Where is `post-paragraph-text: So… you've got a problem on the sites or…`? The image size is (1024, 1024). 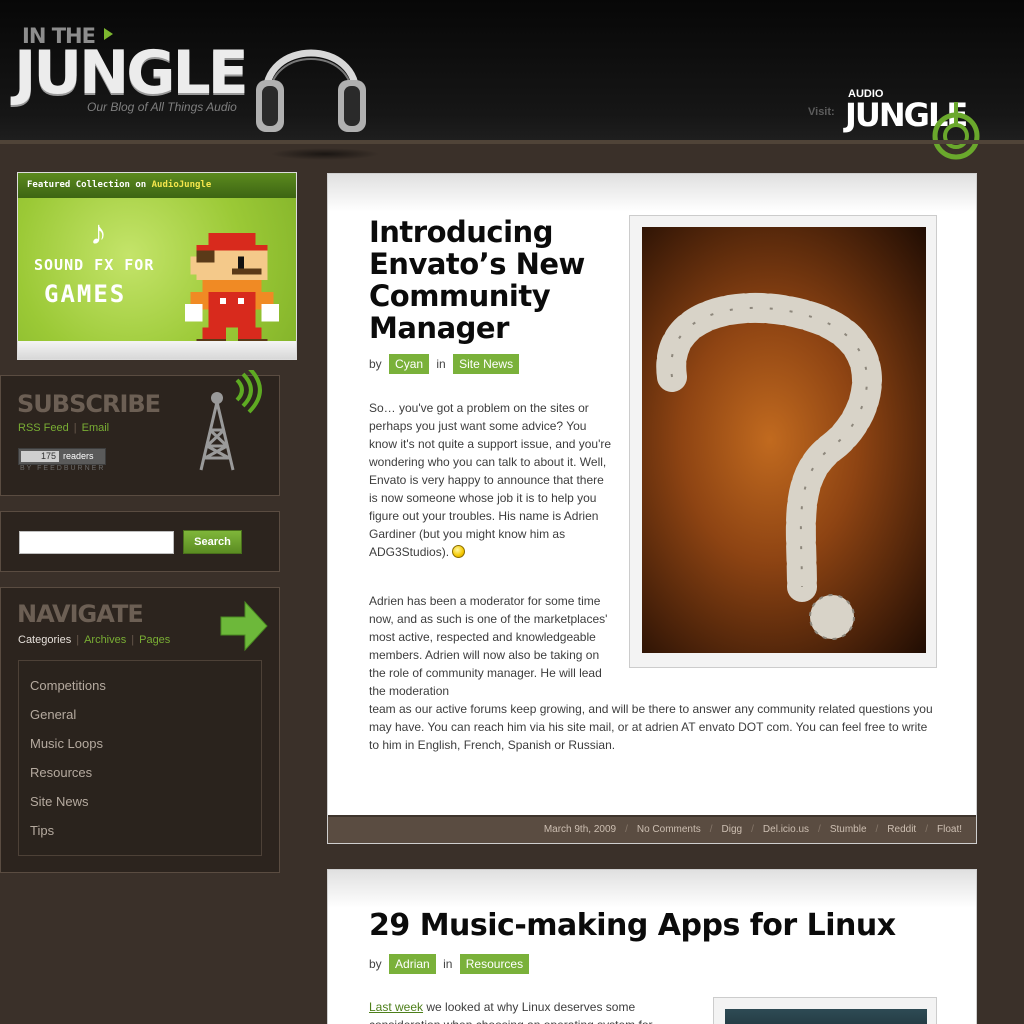 post-paragraph-text: So… you've got a problem on the sites or… is located at coordinates (490, 480).